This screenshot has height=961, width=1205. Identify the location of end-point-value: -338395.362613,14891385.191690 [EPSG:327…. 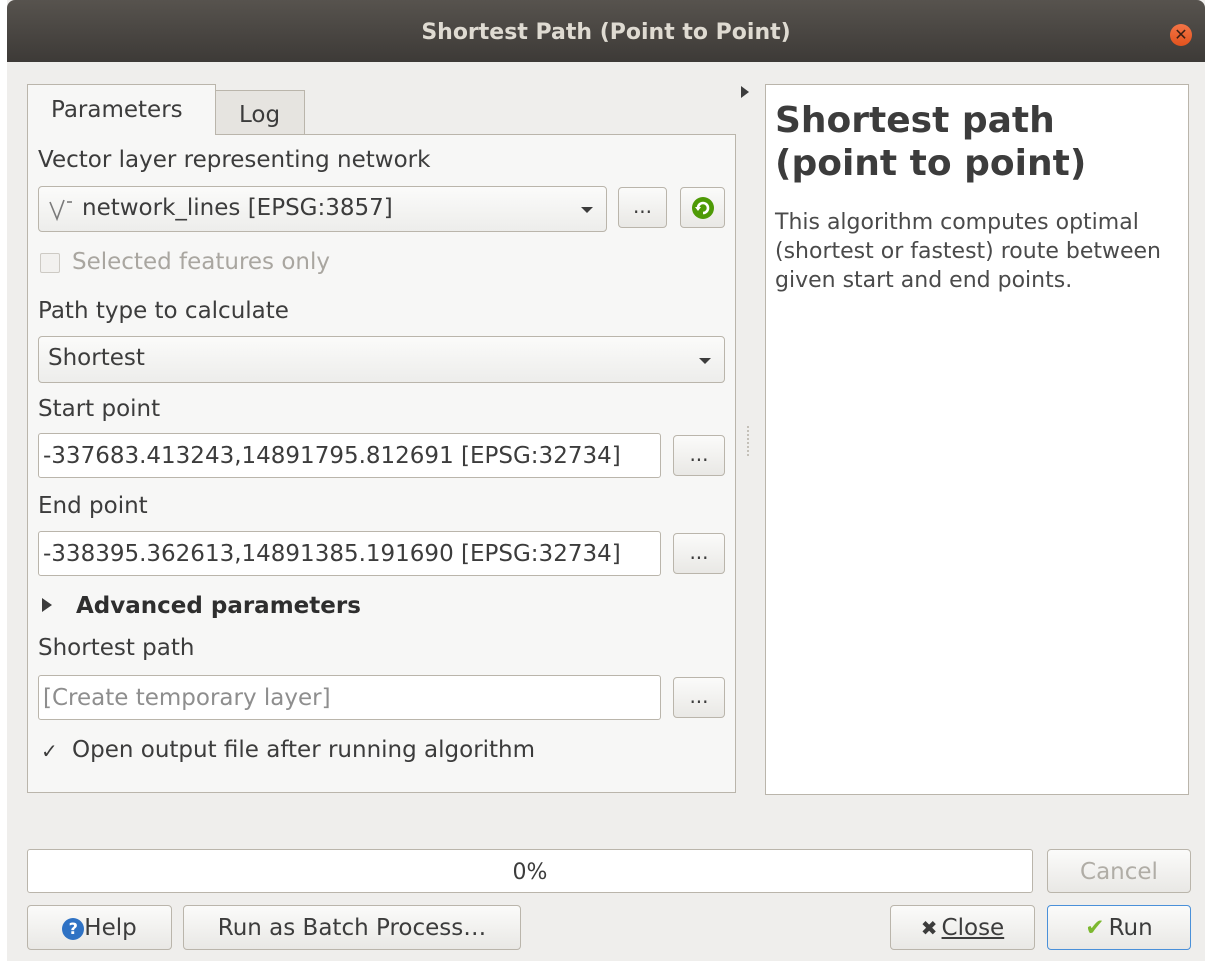
(332, 554).